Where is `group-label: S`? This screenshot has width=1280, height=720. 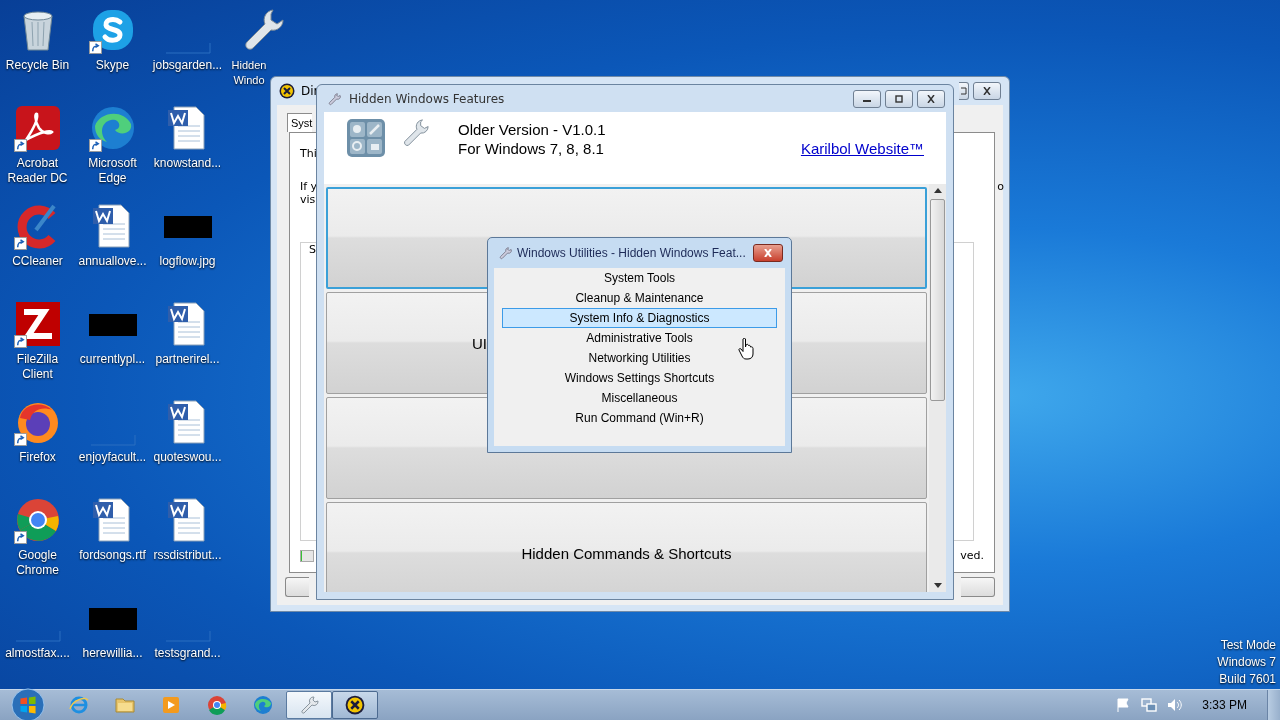 group-label: S is located at coordinates (312, 249).